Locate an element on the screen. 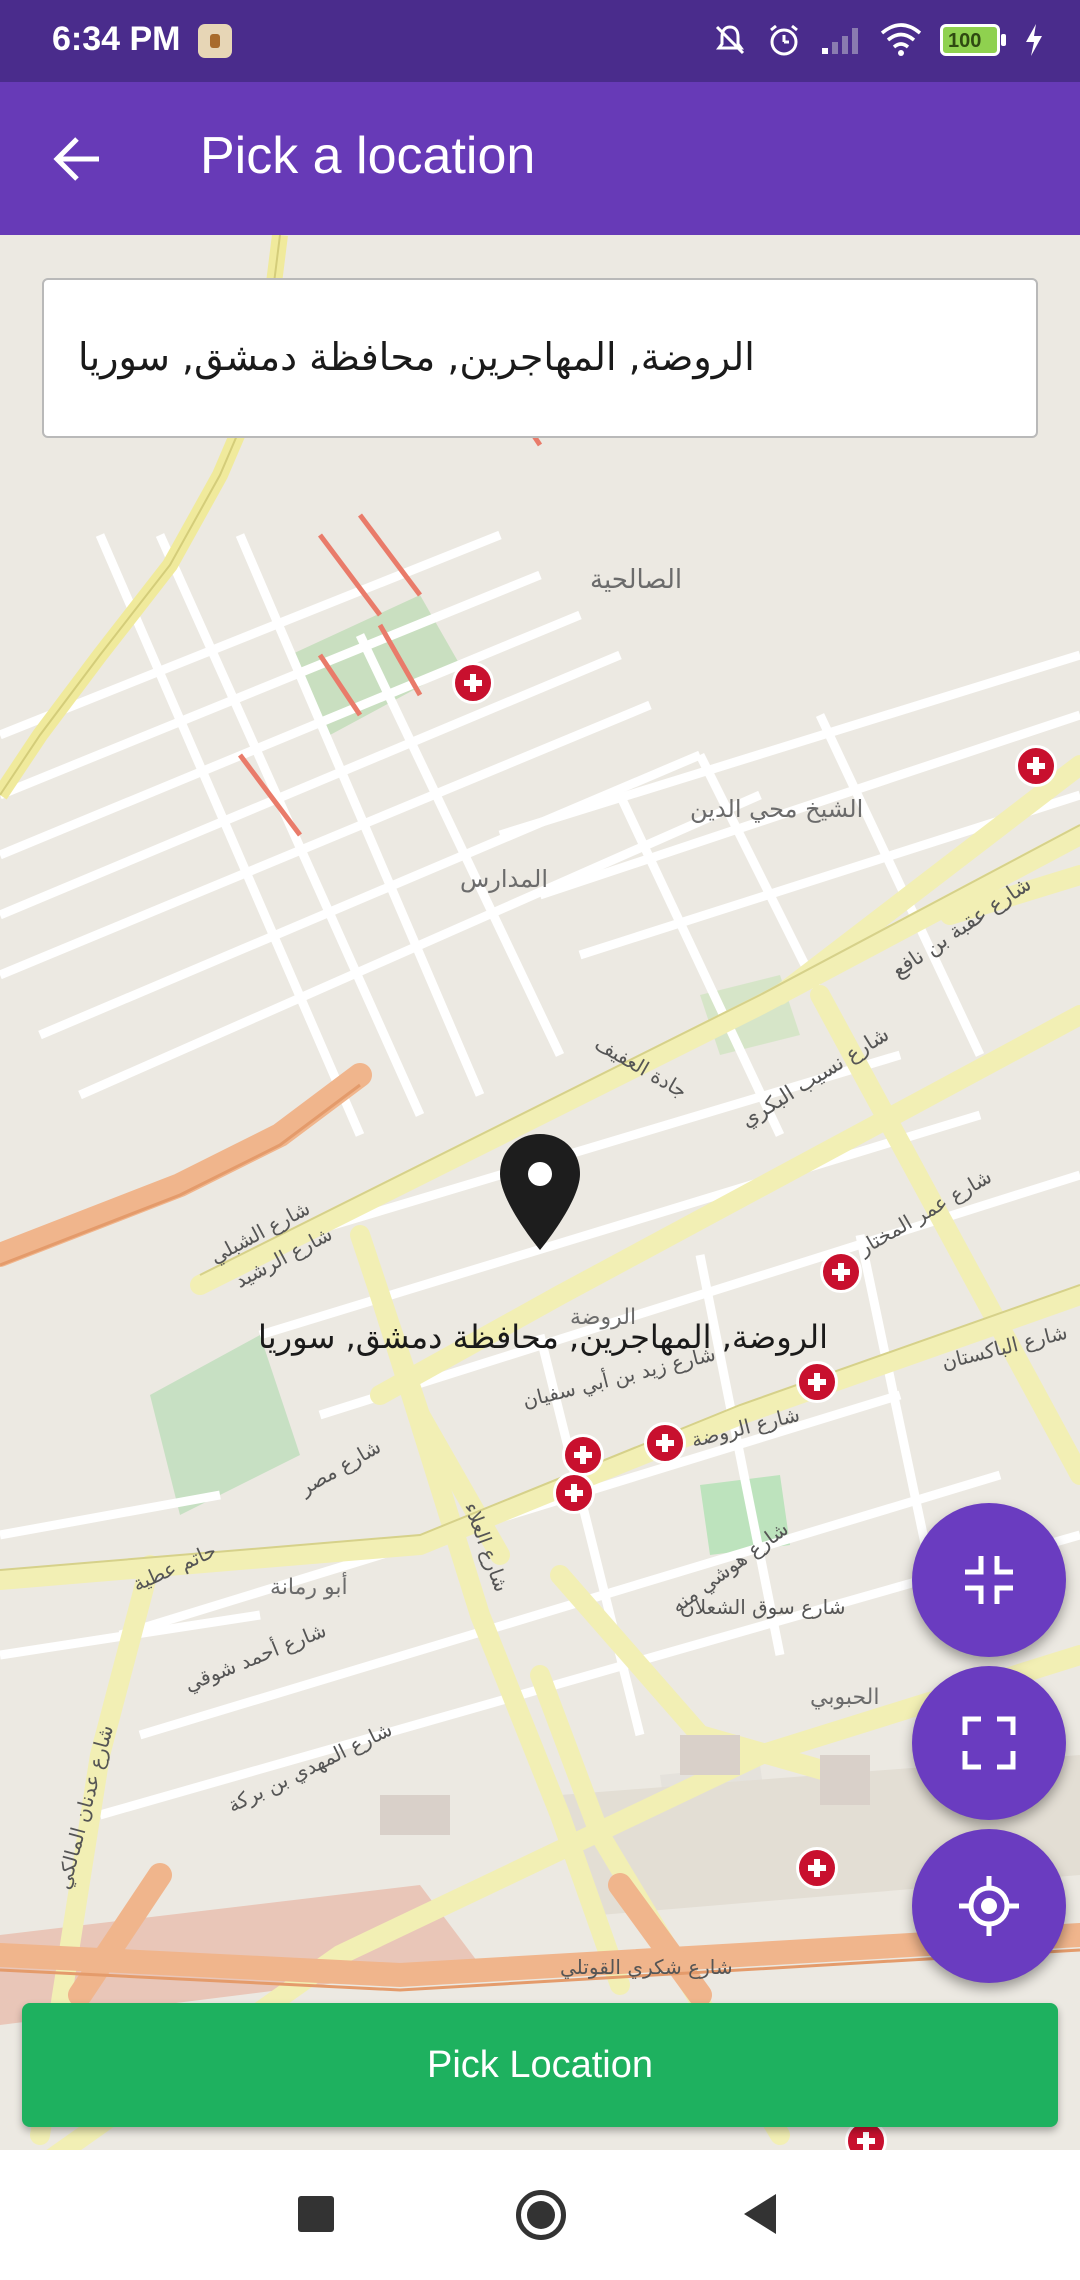 This screenshot has height=2280, width=1080. location-pin-icon is located at coordinates (540, 1192).